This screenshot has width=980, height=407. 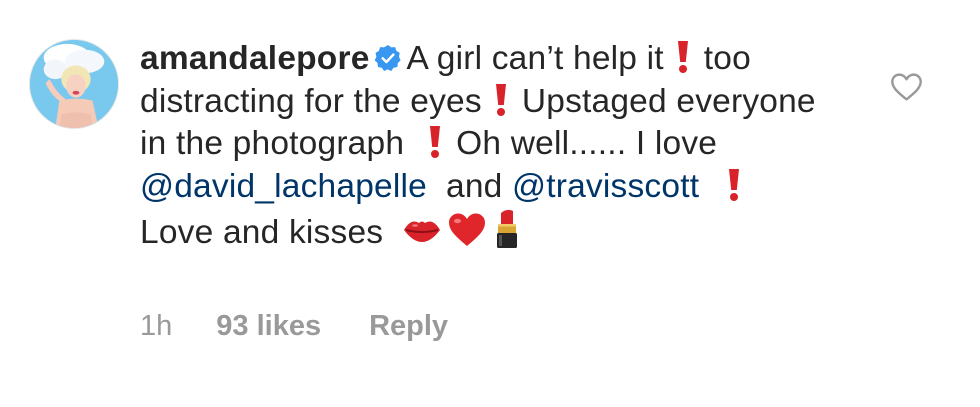 I want to click on comment-segment: Love and kisses, so click(x=262, y=233).